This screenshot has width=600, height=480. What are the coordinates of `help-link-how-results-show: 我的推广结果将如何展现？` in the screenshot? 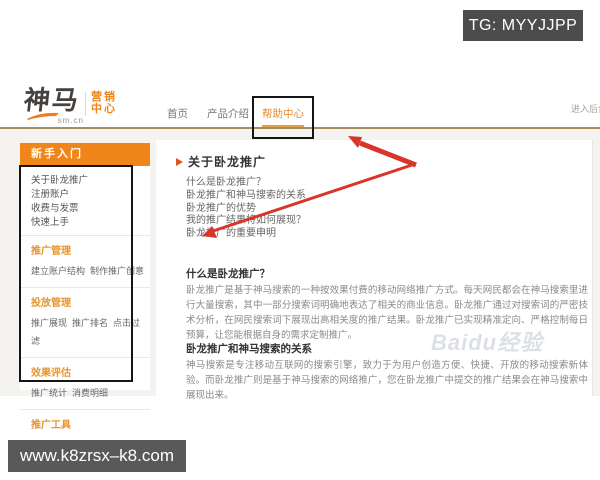 It's located at (246, 221).